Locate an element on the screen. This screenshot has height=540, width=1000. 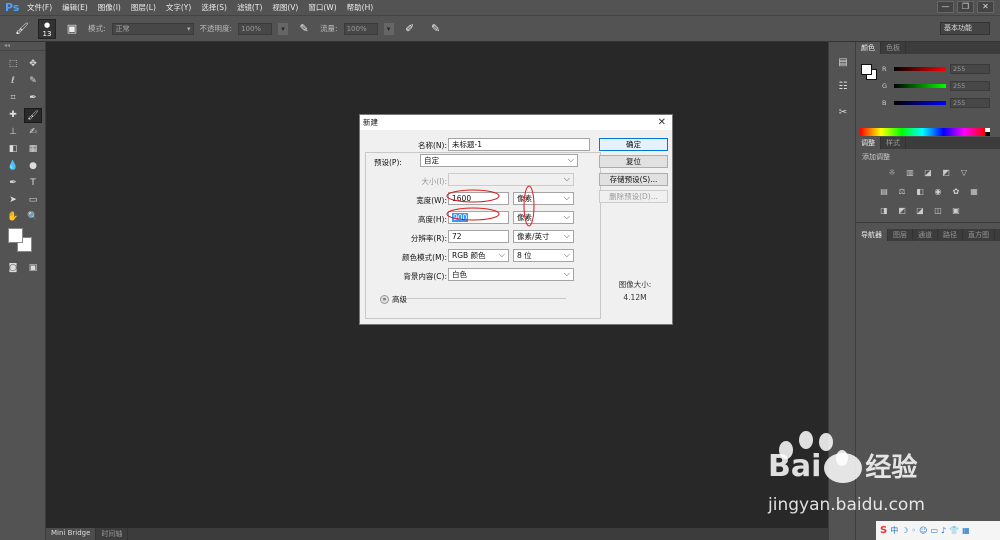
move-tool-icon: ✥ is located at coordinates (33, 64).